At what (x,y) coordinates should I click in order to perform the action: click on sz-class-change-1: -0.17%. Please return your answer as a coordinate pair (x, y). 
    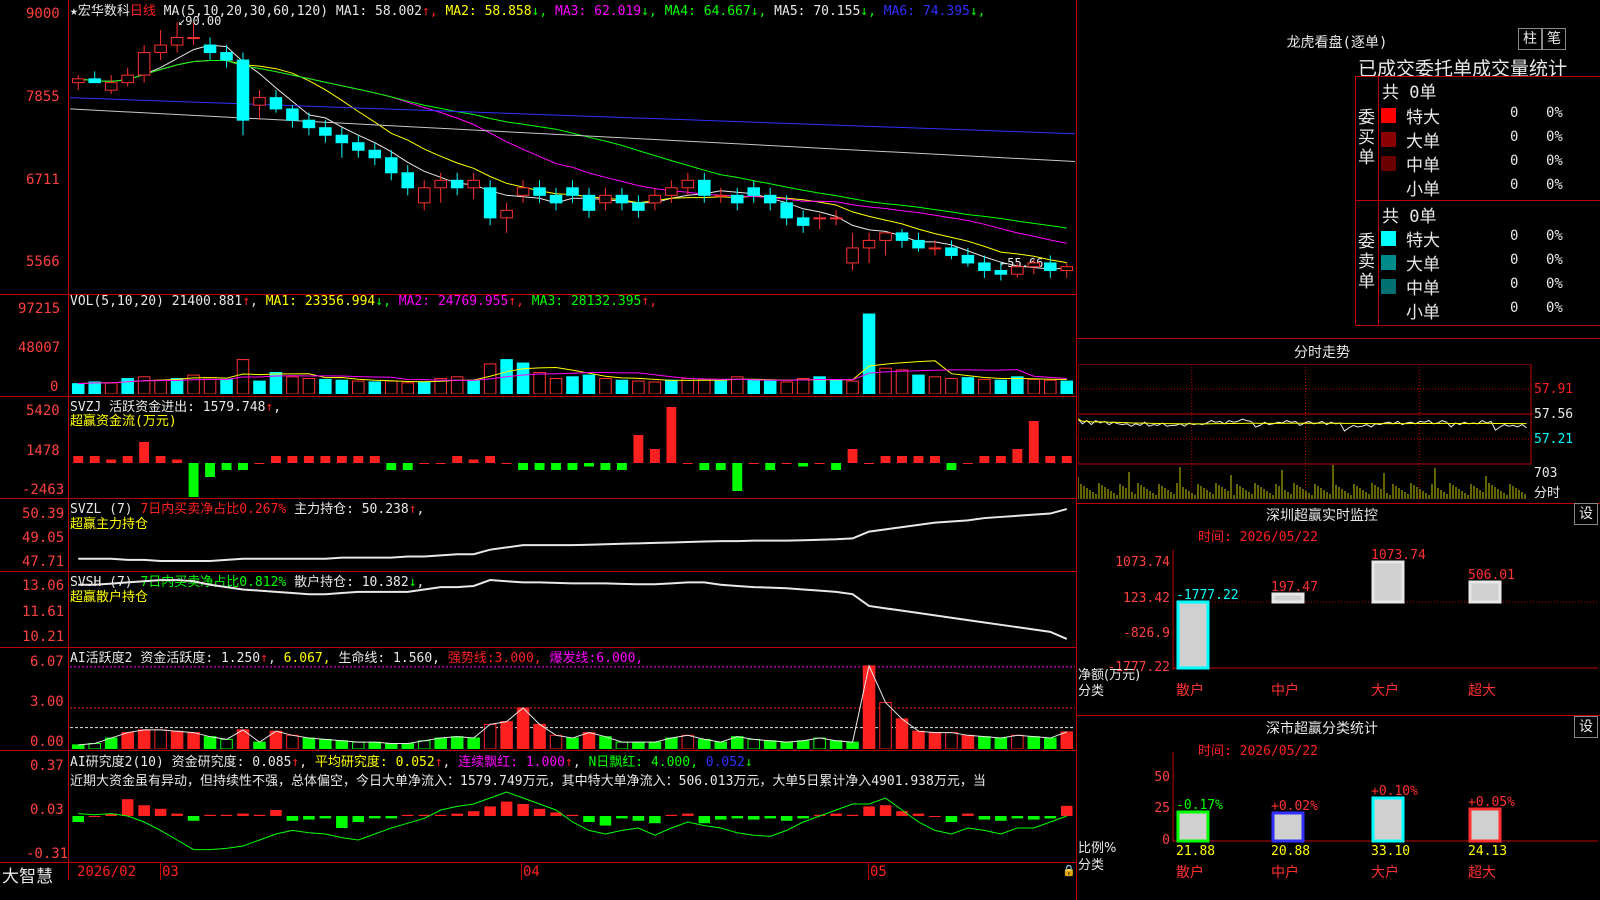
    Looking at the image, I should click on (1199, 805).